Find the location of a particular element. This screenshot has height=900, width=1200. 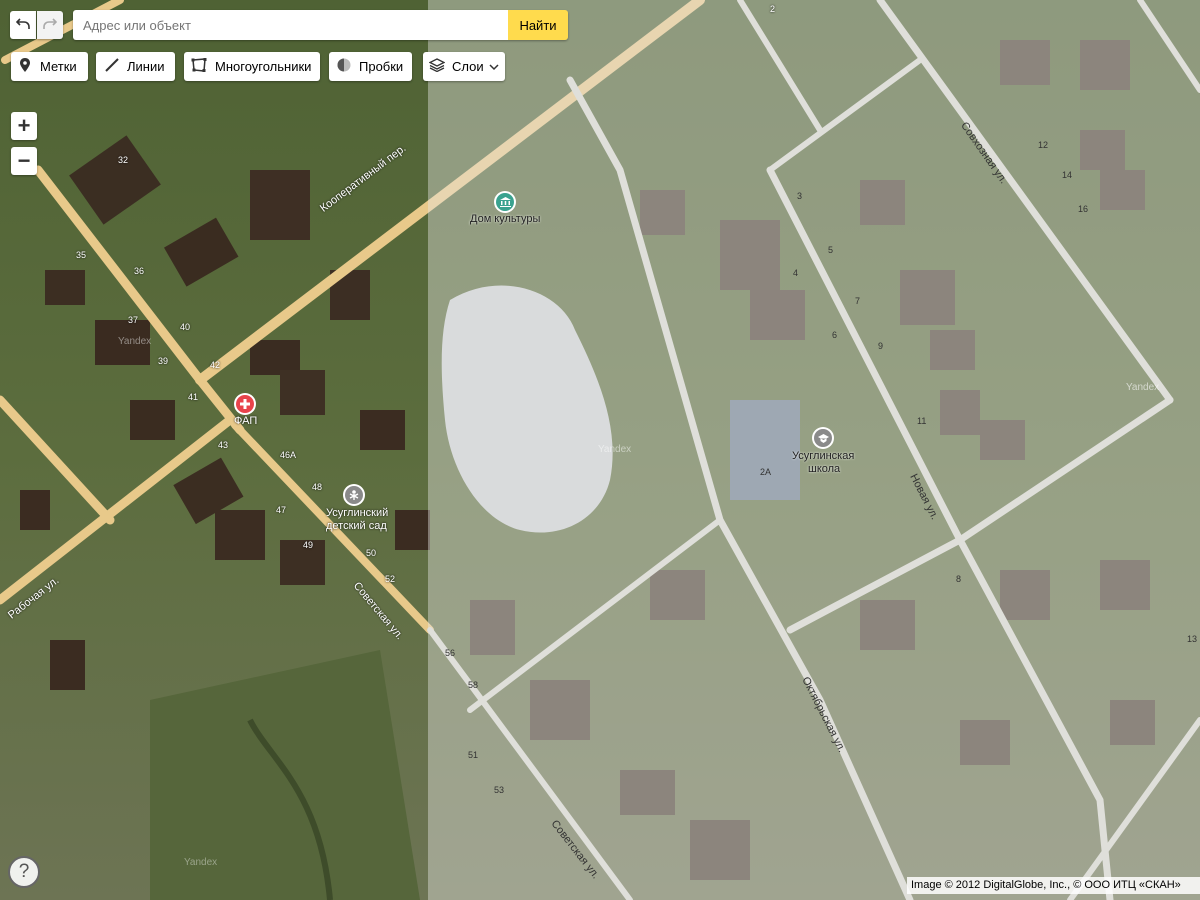

help-button: ? is located at coordinates (24, 872).